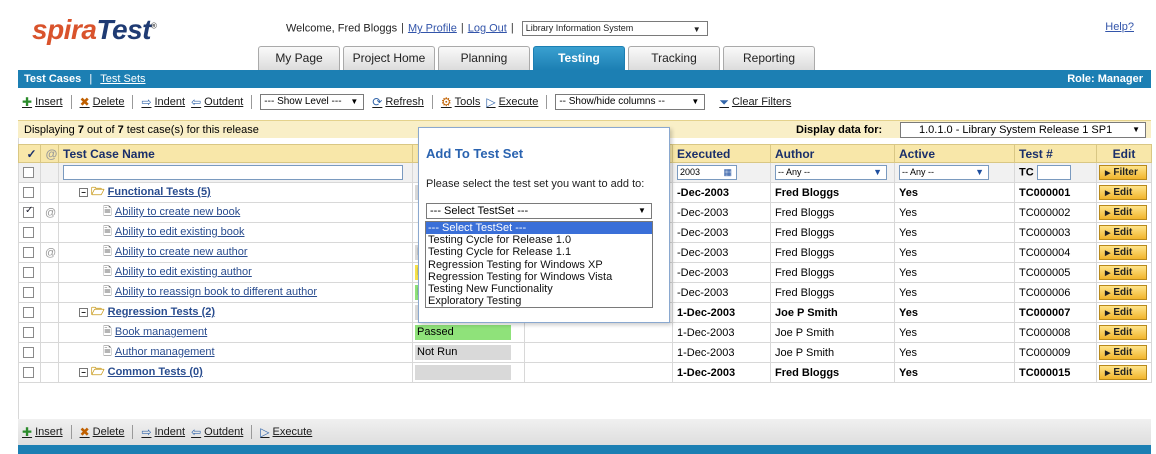  Describe the element at coordinates (460, 102) in the screenshot. I see `tools-button: ⚙ Tools` at that location.